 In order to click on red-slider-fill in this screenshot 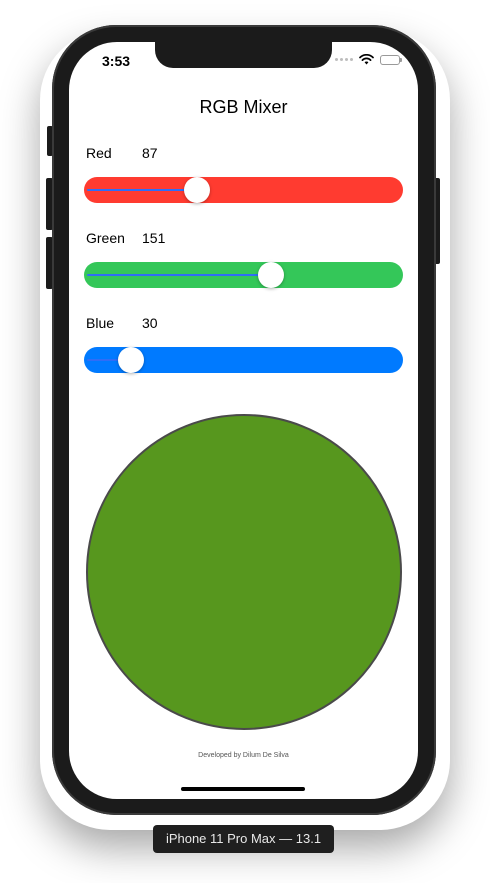, I will do `click(142, 190)`.